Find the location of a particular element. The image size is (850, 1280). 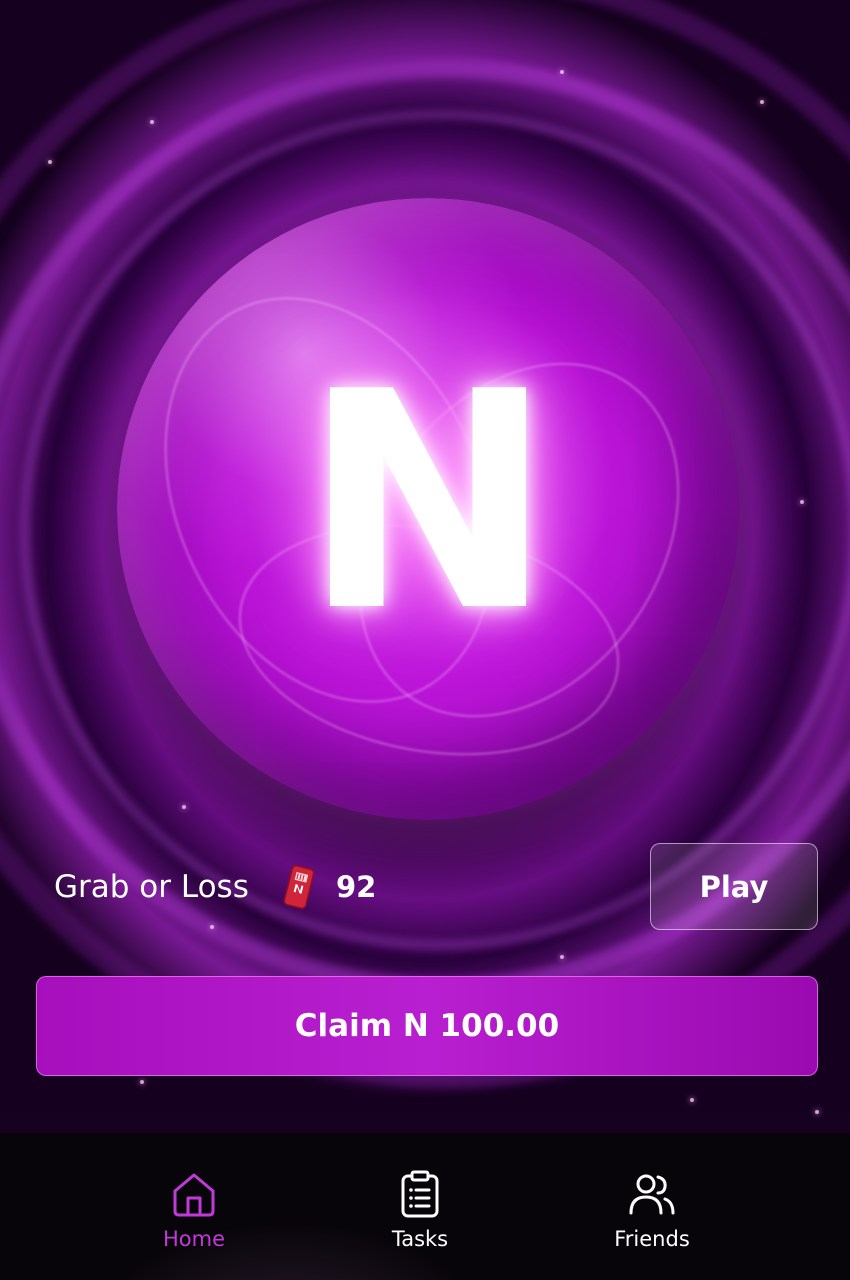

claim-button: Claim N 100.00 is located at coordinates (427, 1026).